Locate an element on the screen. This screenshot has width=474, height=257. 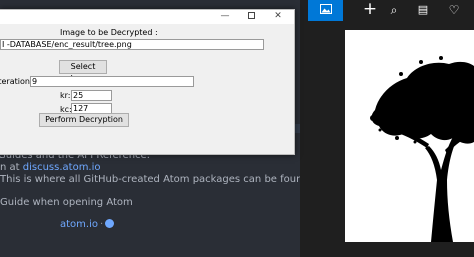
select-image-button: Select Image is located at coordinates (83, 71).